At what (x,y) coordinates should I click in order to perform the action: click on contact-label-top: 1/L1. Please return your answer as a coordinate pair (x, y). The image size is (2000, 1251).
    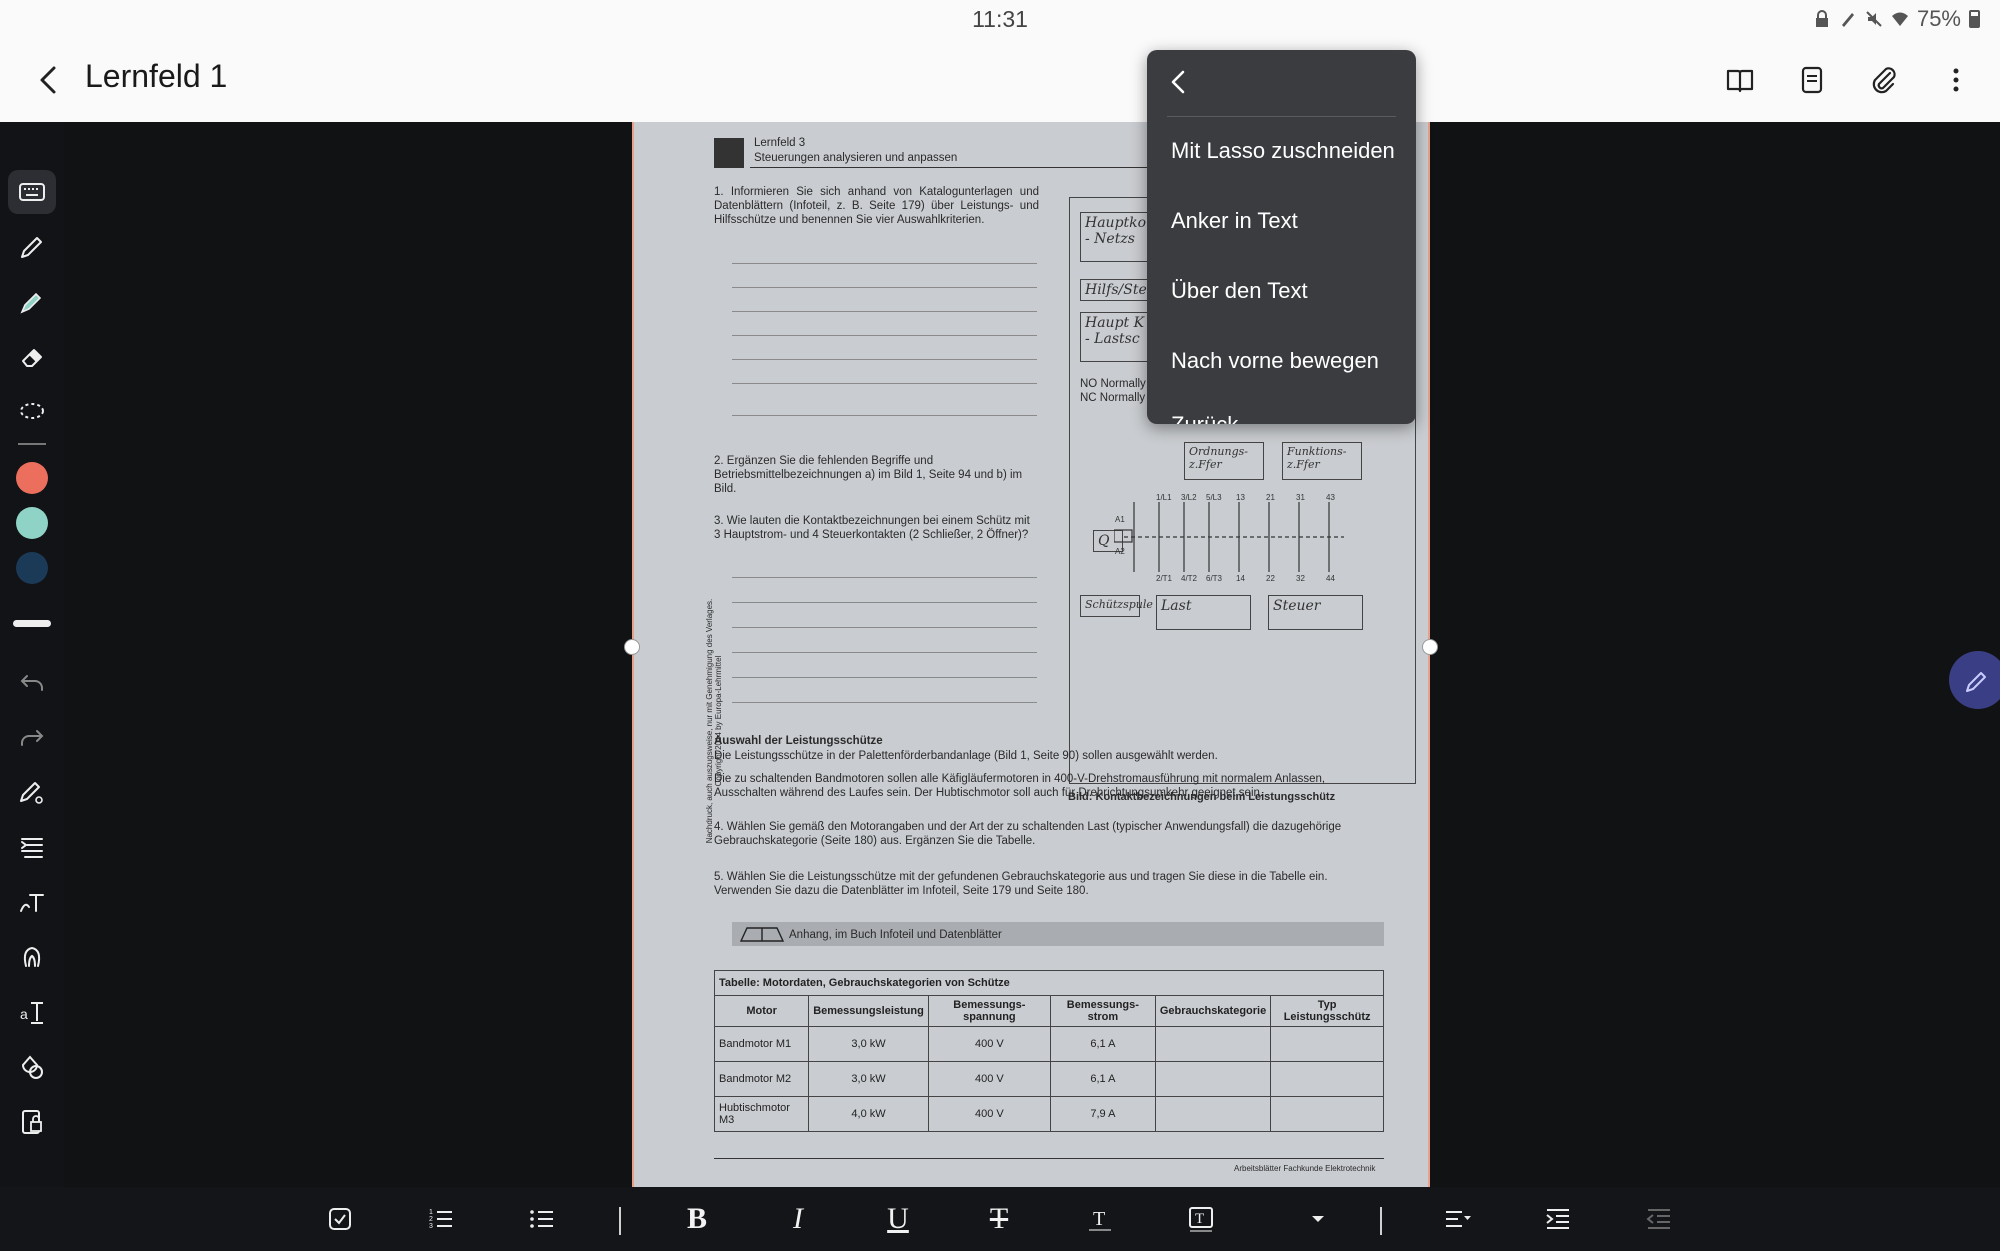
    Looking at the image, I should click on (1164, 497).